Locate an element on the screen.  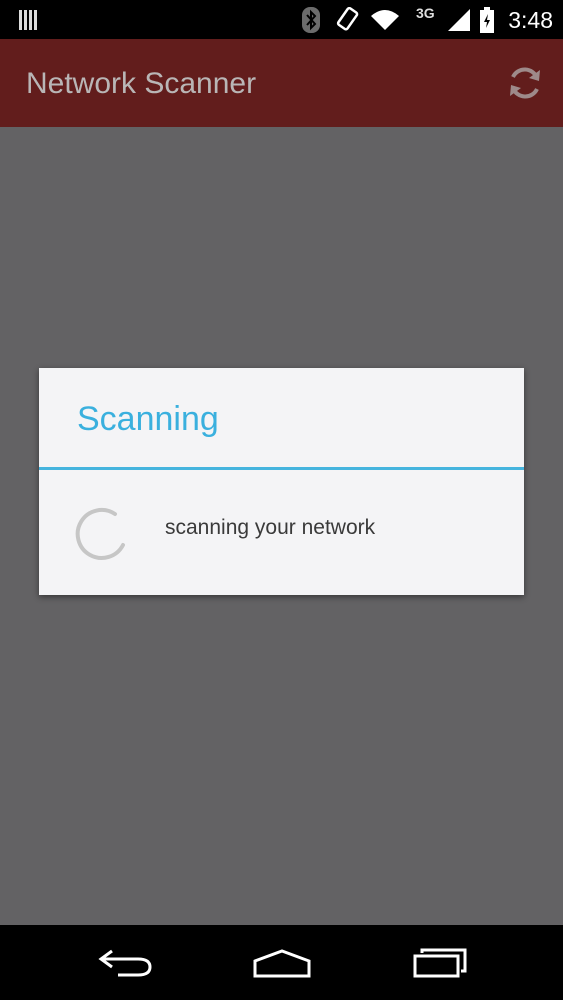
navigation-bar is located at coordinates (281, 962).